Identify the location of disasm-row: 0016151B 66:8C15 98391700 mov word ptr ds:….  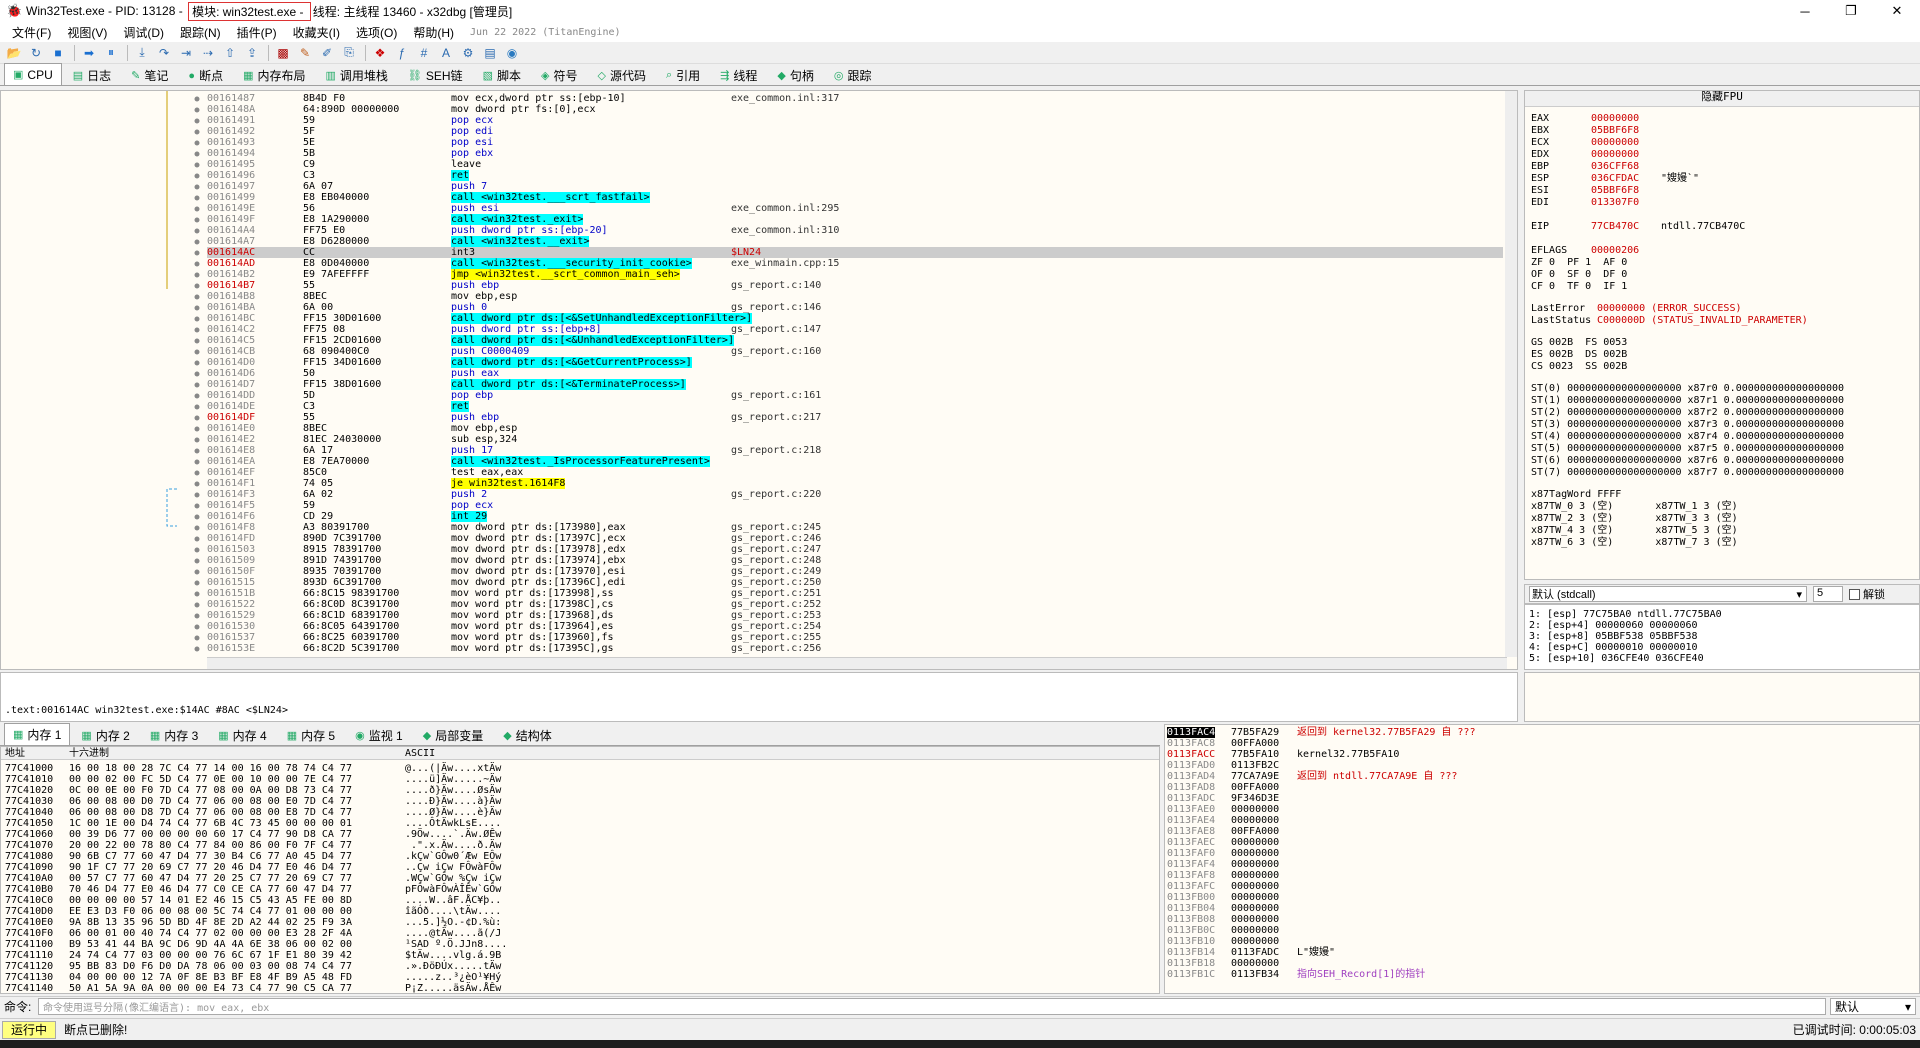
(855, 593).